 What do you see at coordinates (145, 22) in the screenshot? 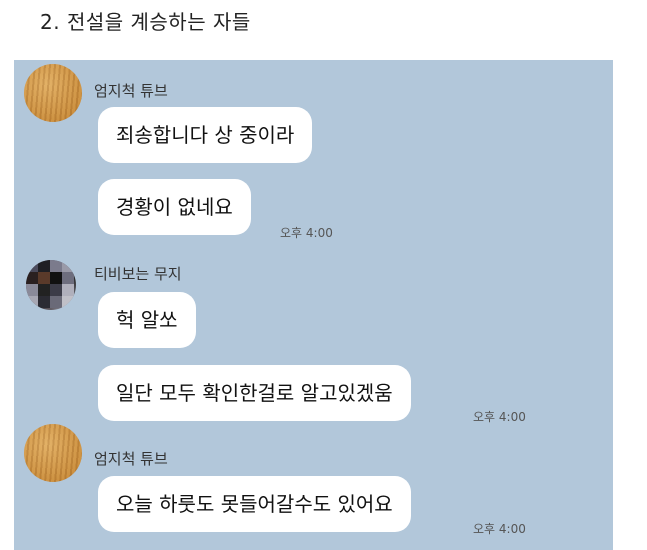
I see `post-heading: 2. 전설을 계승하는 자들` at bounding box center [145, 22].